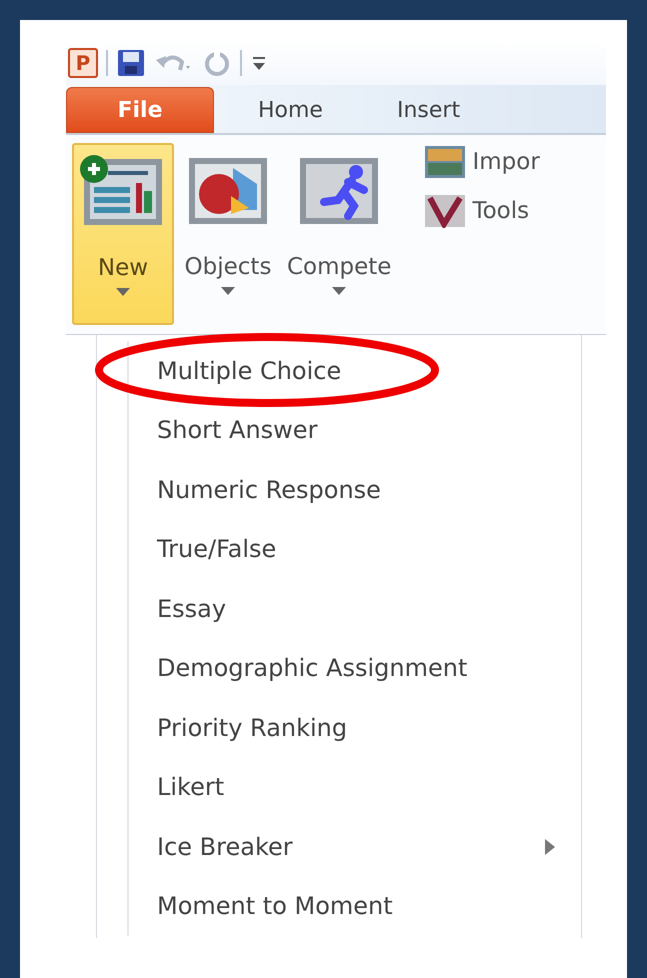 The image size is (647, 978). What do you see at coordinates (550, 846) in the screenshot?
I see `submenu-arrow-icon` at bounding box center [550, 846].